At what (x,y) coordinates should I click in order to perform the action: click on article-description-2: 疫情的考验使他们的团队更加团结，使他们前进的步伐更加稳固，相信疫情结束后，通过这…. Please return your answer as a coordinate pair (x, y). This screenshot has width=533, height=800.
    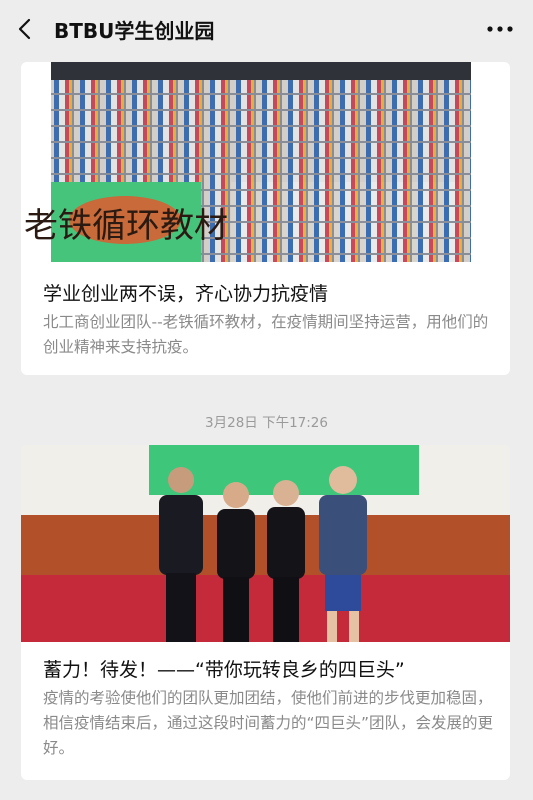
    Looking at the image, I should click on (268, 723).